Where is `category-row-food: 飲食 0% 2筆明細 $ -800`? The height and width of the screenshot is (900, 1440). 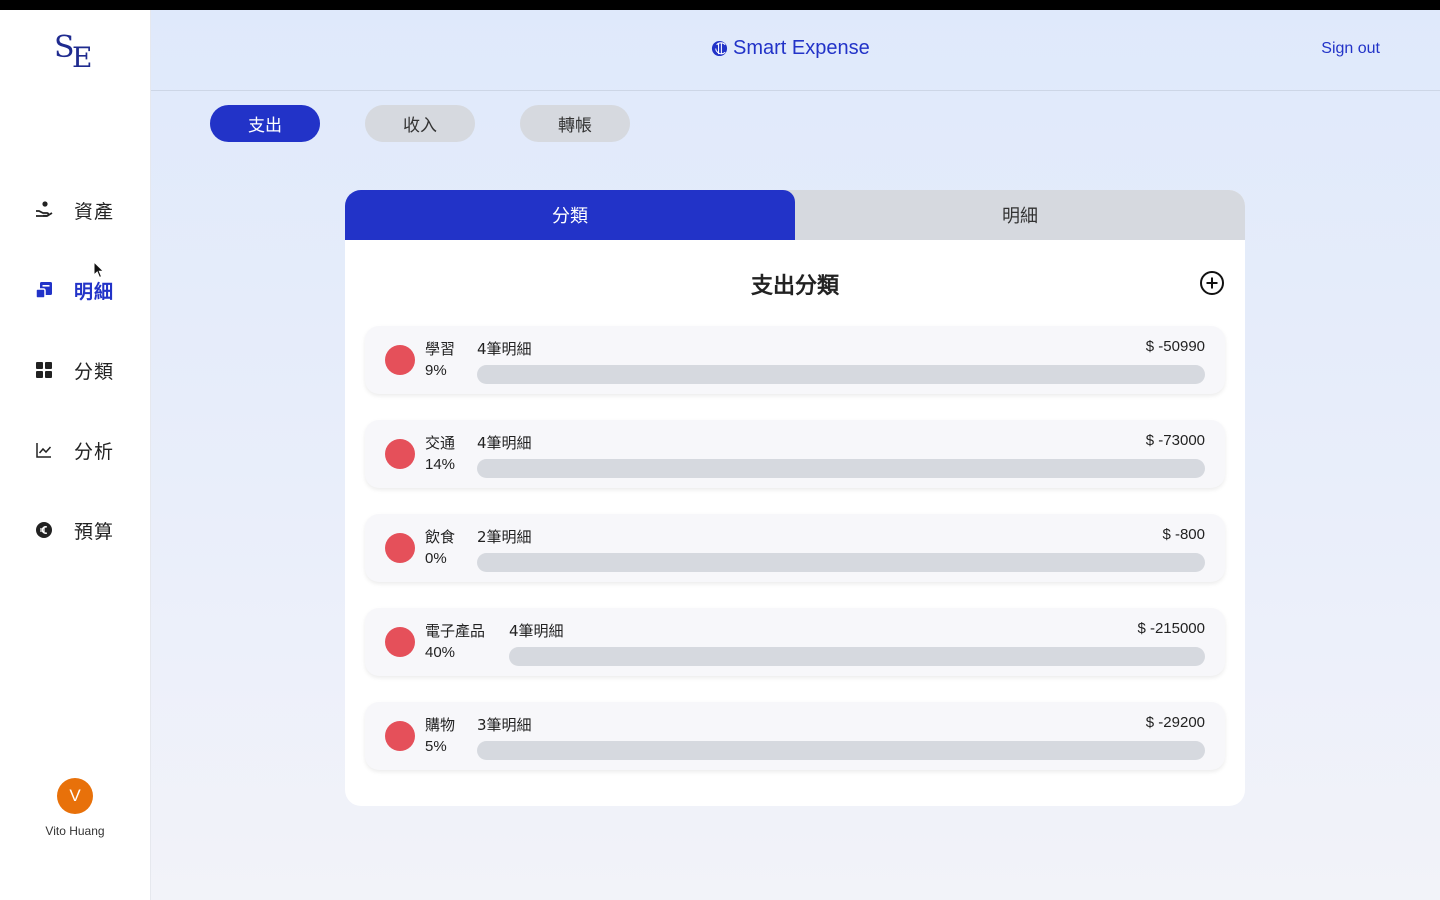 category-row-food: 飲食 0% 2筆明細 $ -800 is located at coordinates (795, 548).